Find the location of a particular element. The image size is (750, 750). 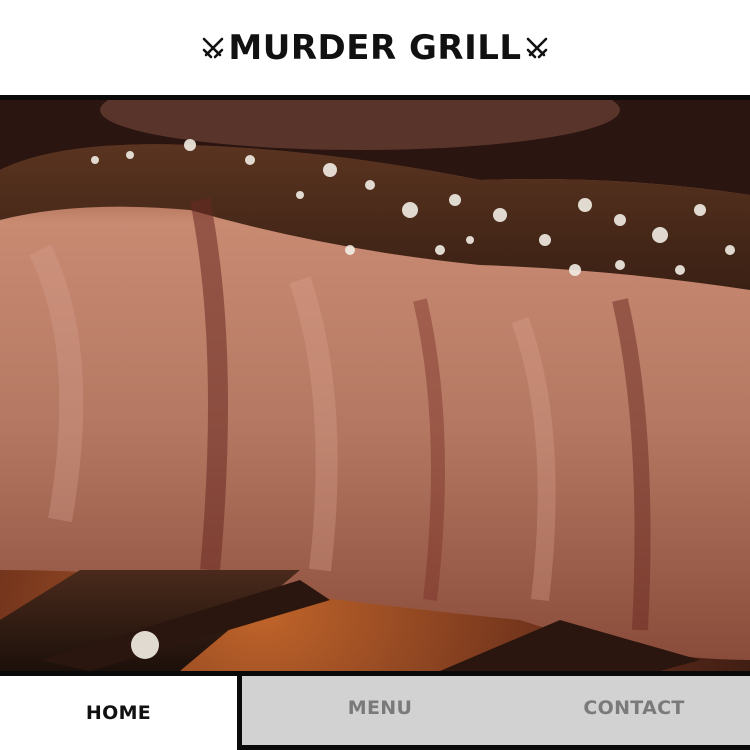

tab-menu: MENU is located at coordinates (380, 710).